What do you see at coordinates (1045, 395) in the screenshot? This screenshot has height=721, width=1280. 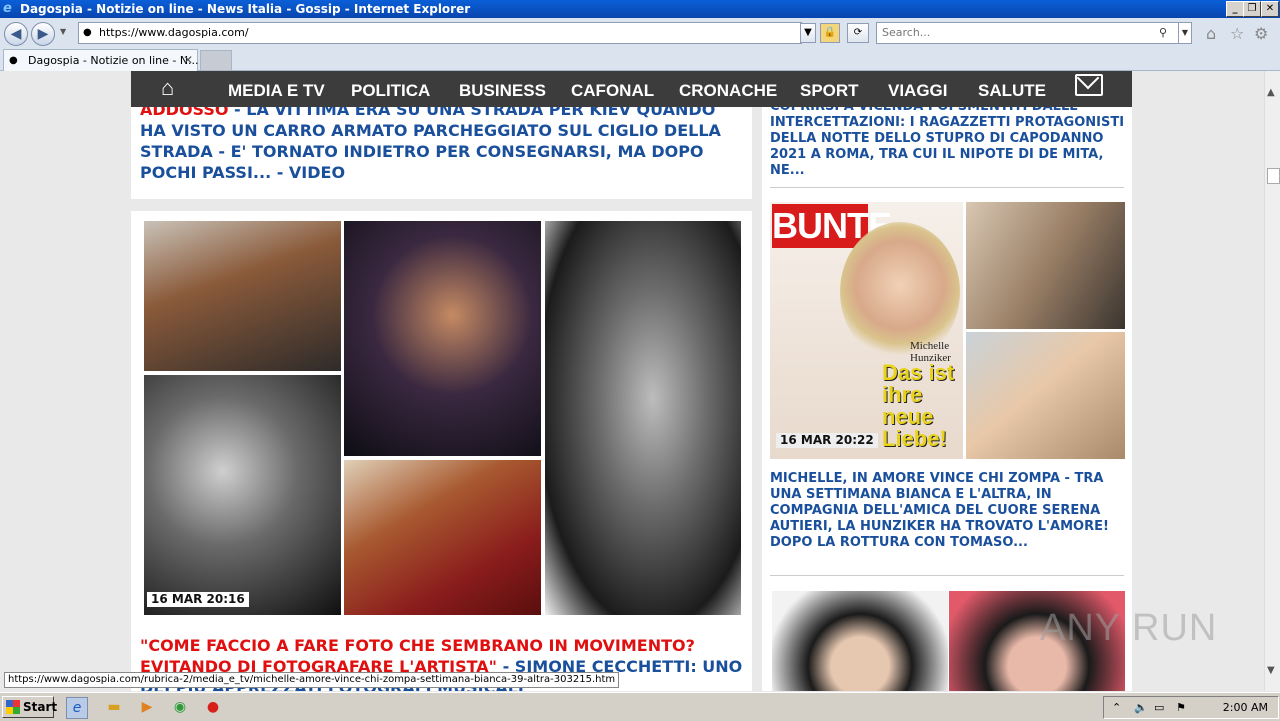 I see `photo-friends` at bounding box center [1045, 395].